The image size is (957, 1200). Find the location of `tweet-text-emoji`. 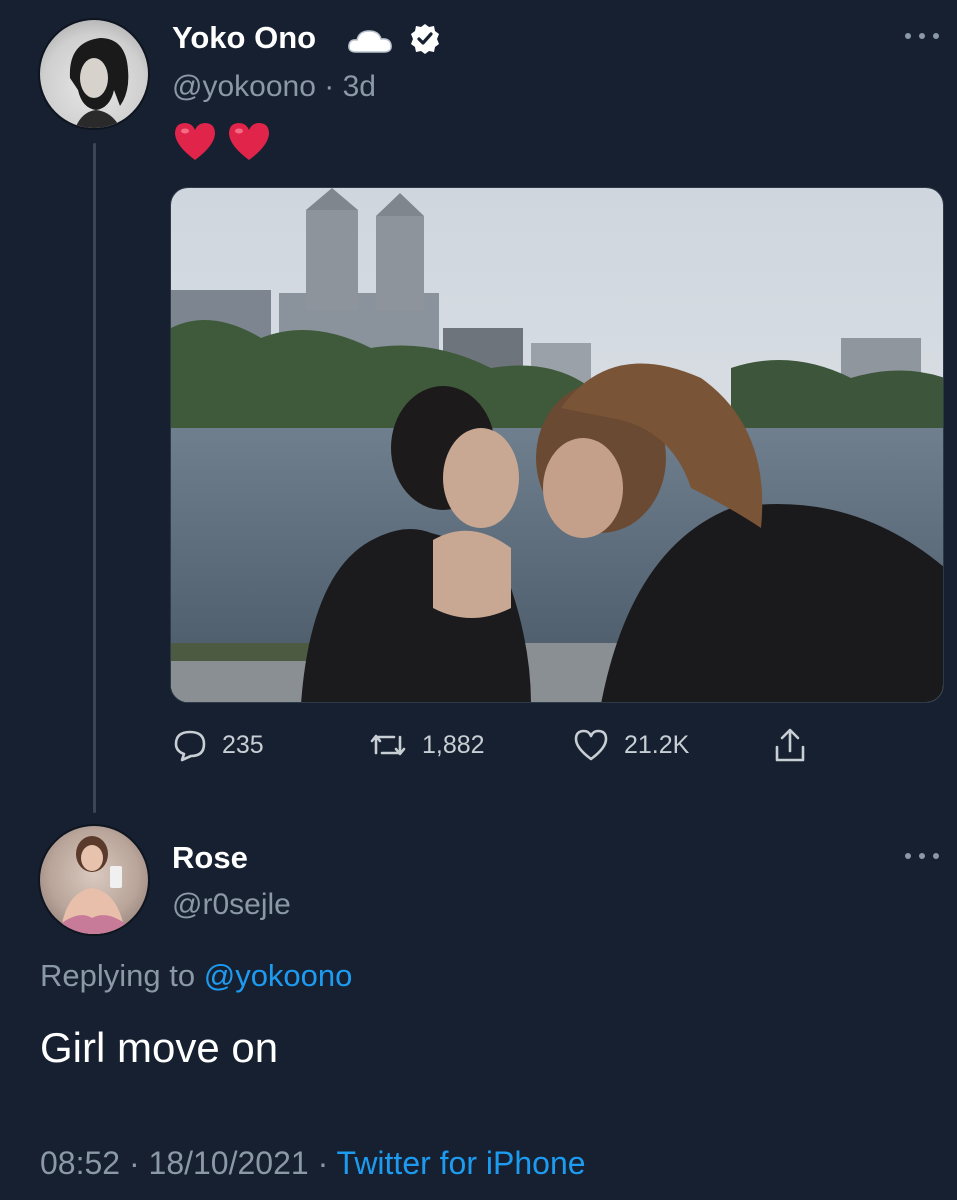

tweet-text-emoji is located at coordinates (222, 141).